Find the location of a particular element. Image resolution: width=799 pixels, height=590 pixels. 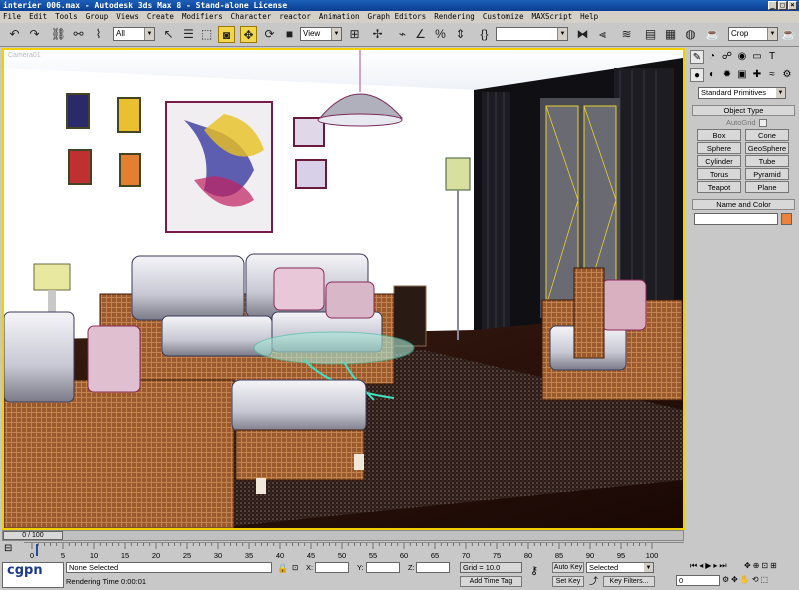

default-tangent-icon: ⤴ is located at coordinates (593, 581).